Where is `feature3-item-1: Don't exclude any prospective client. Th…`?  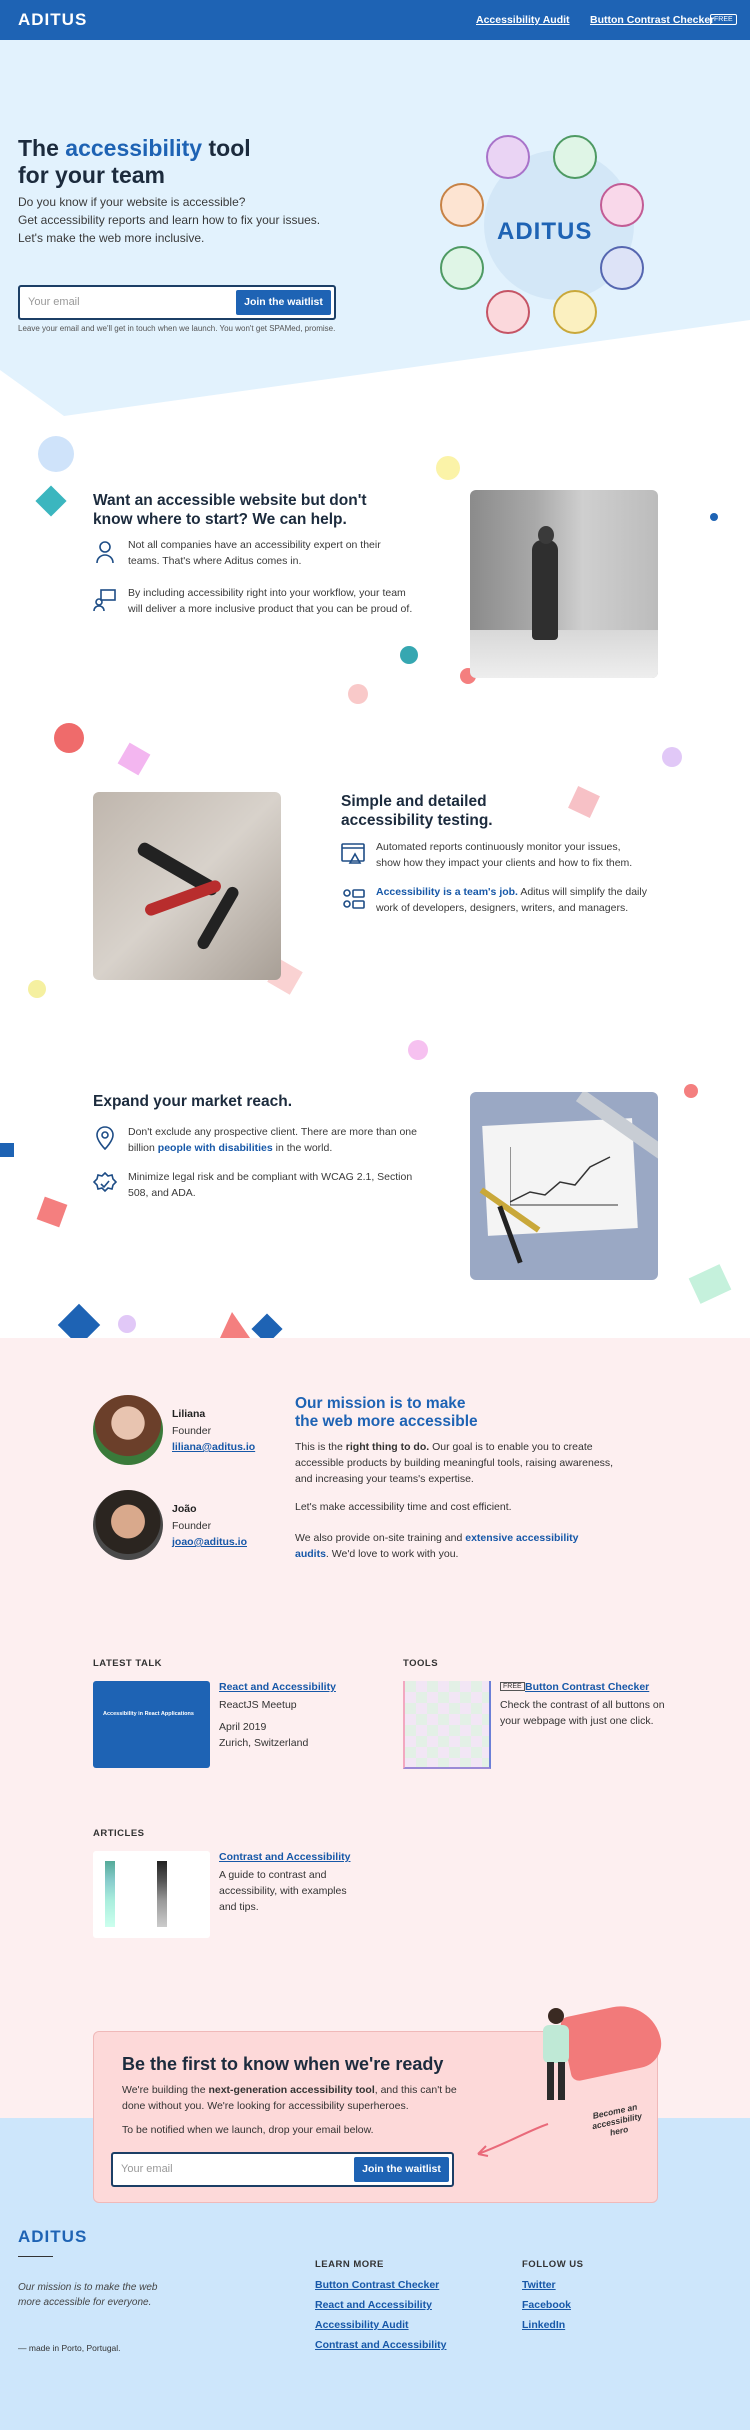 feature3-item-1: Don't exclude any prospective client. Th… is located at coordinates (272, 1140).